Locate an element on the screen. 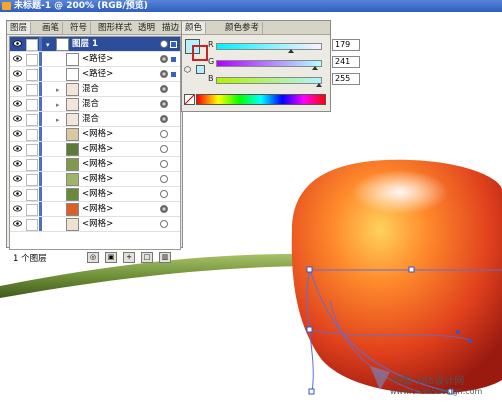 This screenshot has height=406, width=502. mesh-thumbnail is located at coordinates (72, 209).